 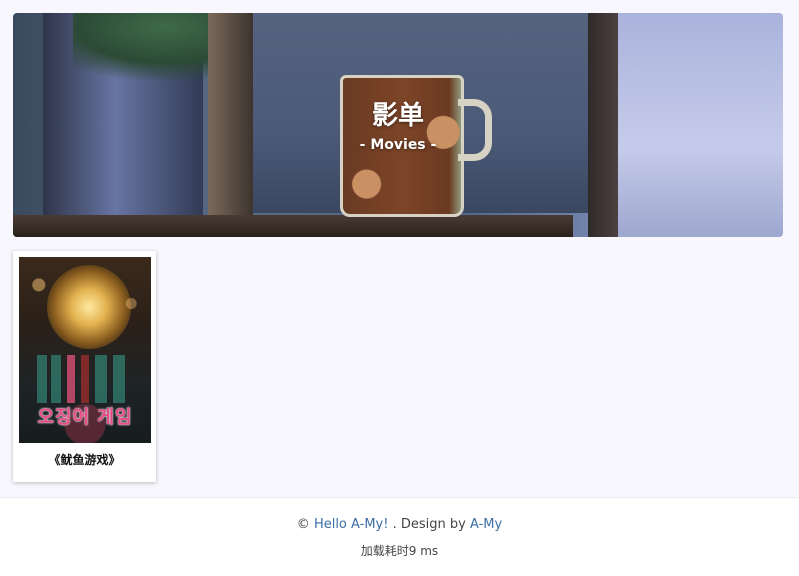 What do you see at coordinates (429, 524) in the screenshot?
I see `design-by-text: . Design by` at bounding box center [429, 524].